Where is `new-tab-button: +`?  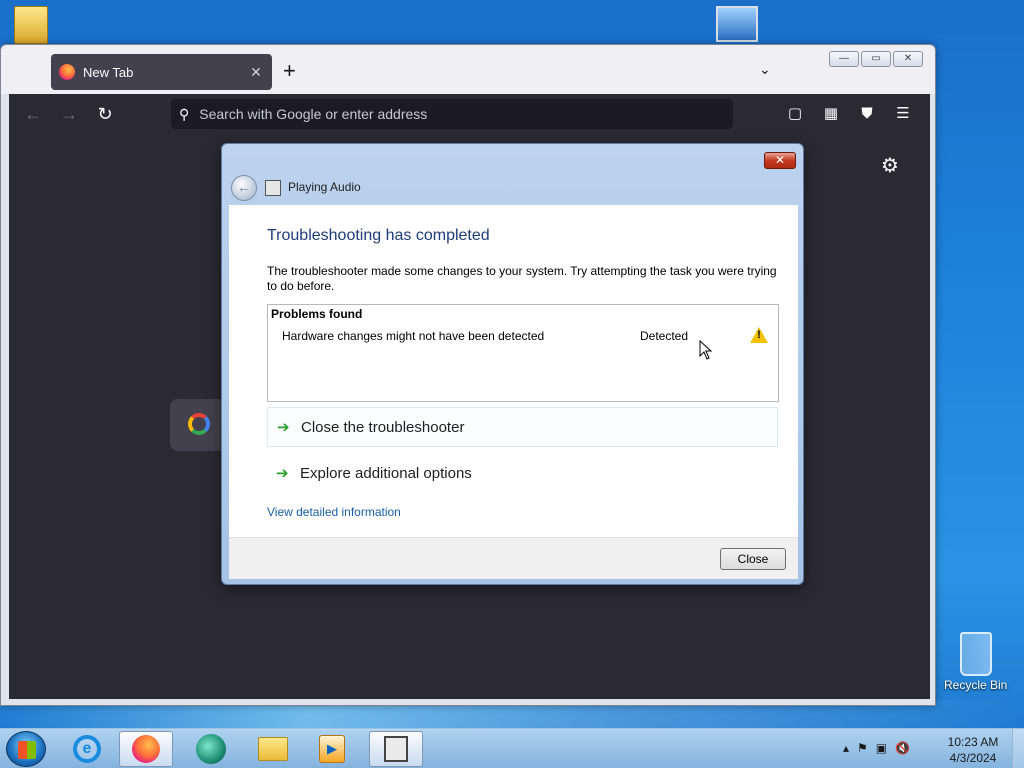 new-tab-button: + is located at coordinates (289, 71).